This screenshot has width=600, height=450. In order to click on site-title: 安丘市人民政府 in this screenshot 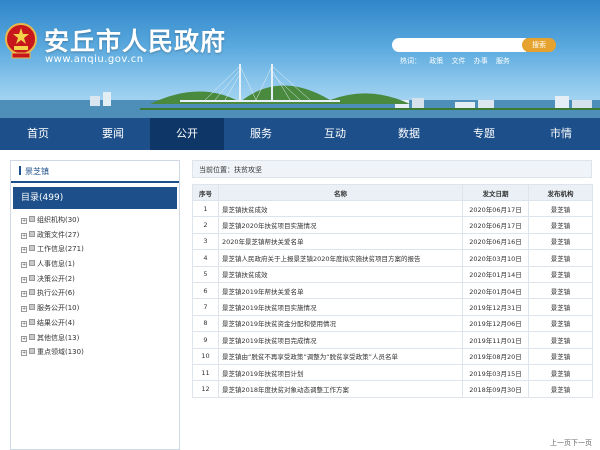, I will do `click(135, 40)`.